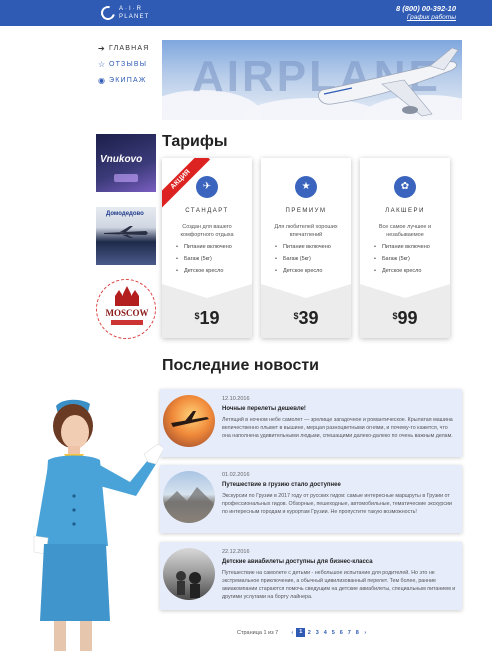  What do you see at coordinates (127, 313) in the screenshot?
I see `moscow-label: MOSCOW` at bounding box center [127, 313].